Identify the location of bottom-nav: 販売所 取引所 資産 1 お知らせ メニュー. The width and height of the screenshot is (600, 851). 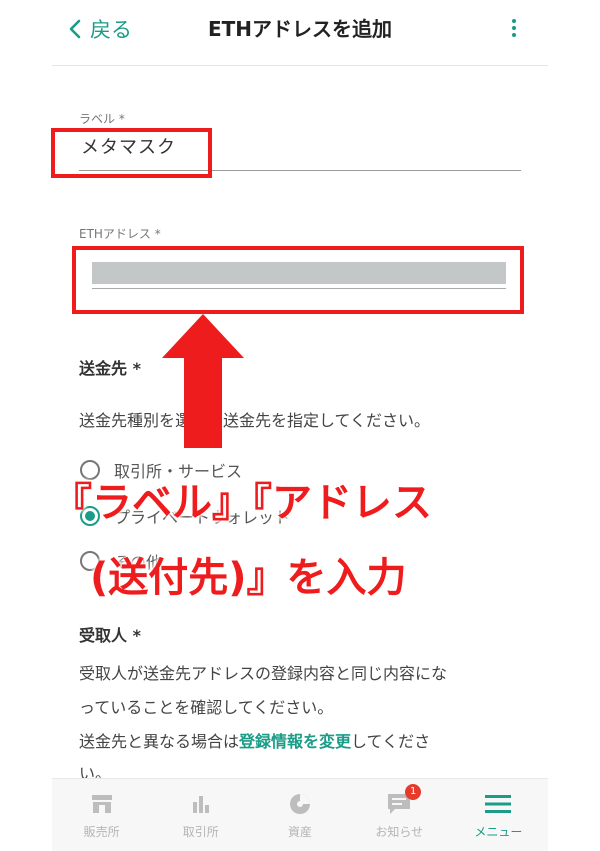
(300, 814).